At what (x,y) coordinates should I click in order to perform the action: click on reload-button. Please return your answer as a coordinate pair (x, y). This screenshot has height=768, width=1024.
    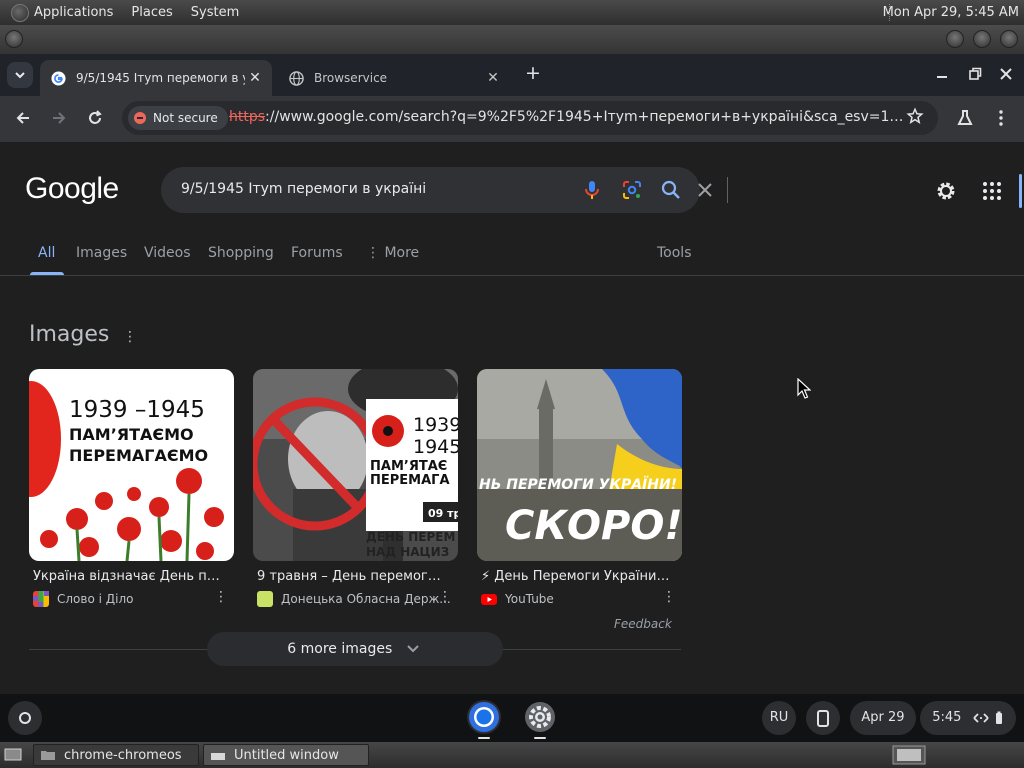
    Looking at the image, I should click on (95, 118).